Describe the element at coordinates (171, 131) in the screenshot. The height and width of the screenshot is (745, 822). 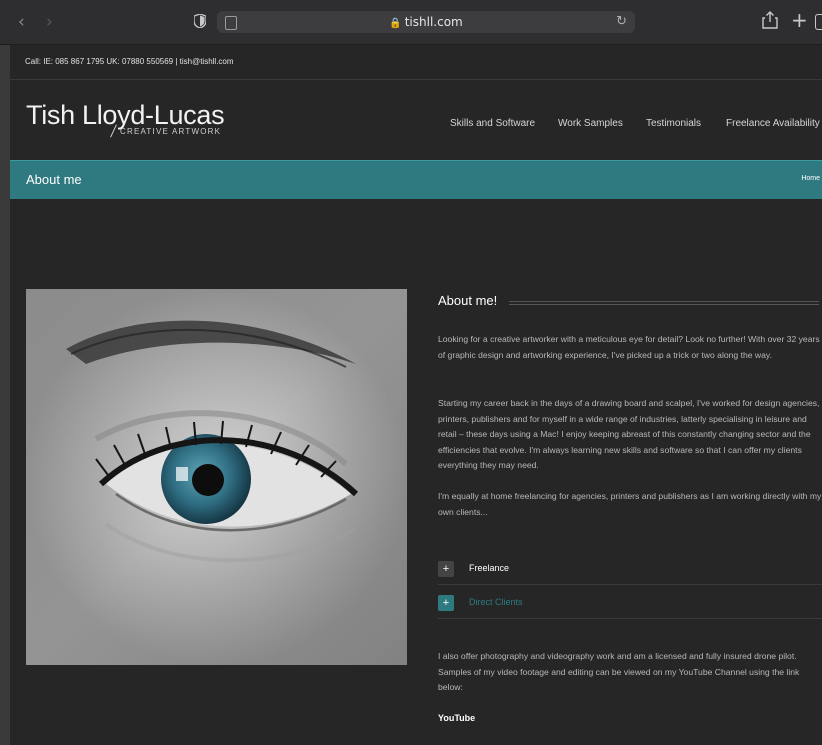
I see `logo-tagline: CREATIVE ARTWORK` at that location.